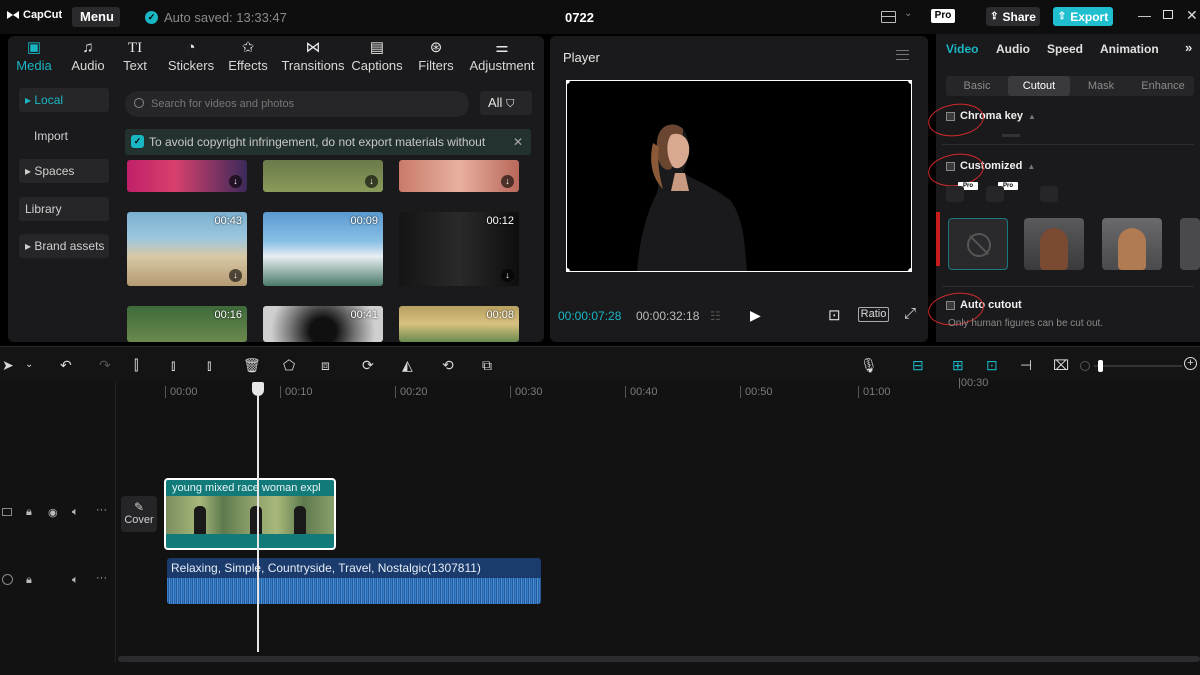 This screenshot has height=675, width=1200. What do you see at coordinates (297, 104) in the screenshot?
I see `search-input: Search for videos and photos` at bounding box center [297, 104].